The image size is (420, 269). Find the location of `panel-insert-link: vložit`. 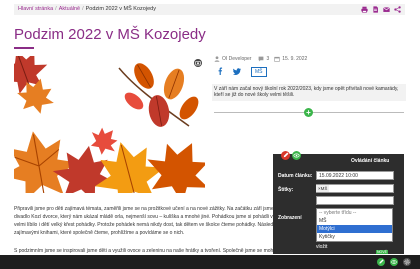

panel-insert-link: vložit is located at coordinates (321, 247).